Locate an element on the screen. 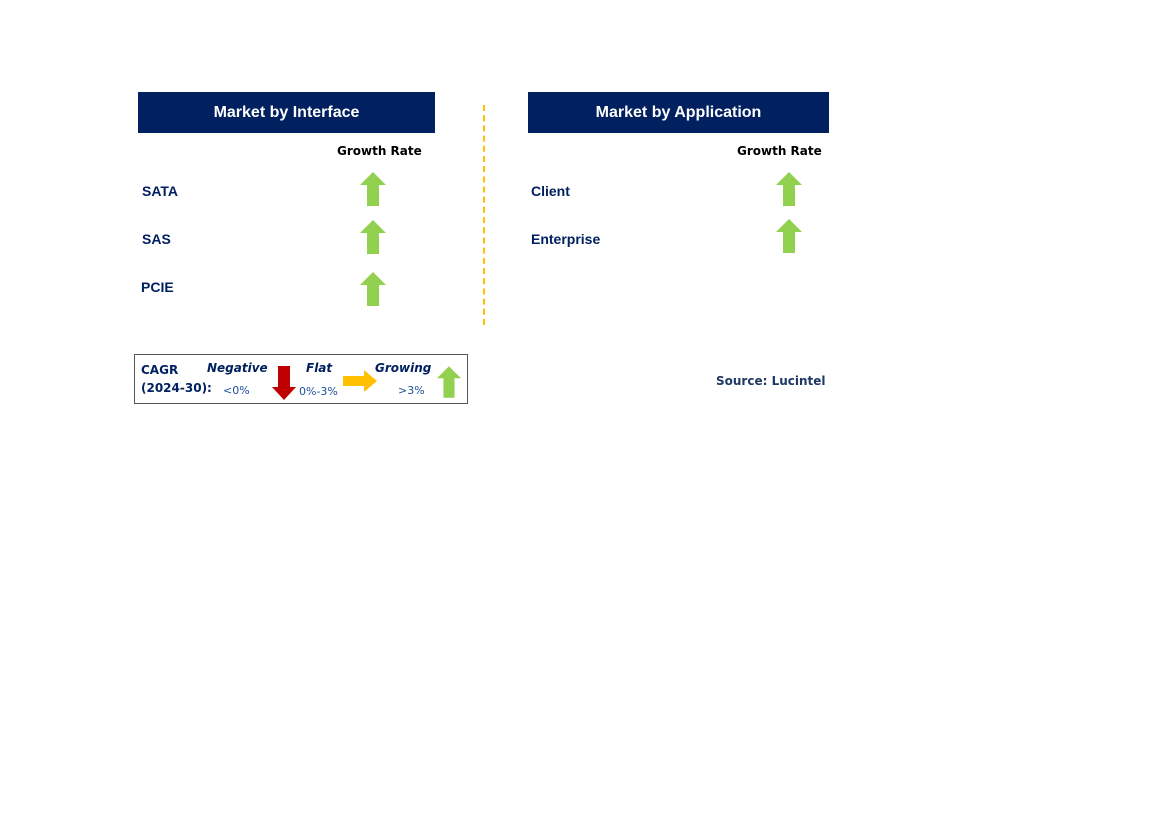 The image size is (1170, 828). interface-growth-rate-header: Growth Rate is located at coordinates (379, 151).